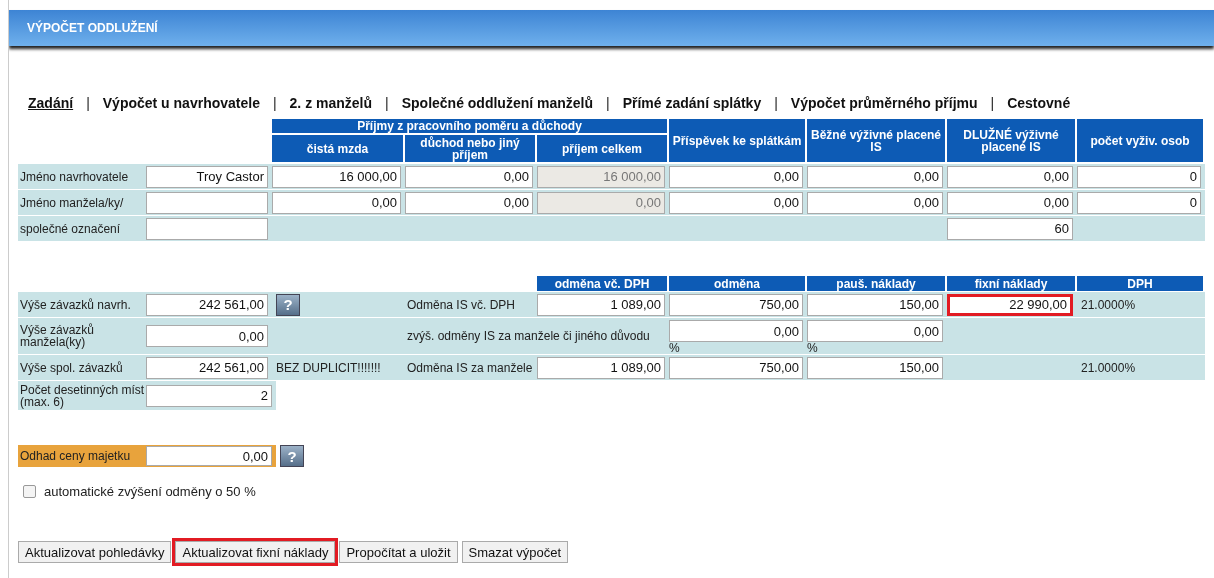 The width and height of the screenshot is (1214, 578). I want to click on fee-label: Odměna IS za manžele, so click(470, 367).